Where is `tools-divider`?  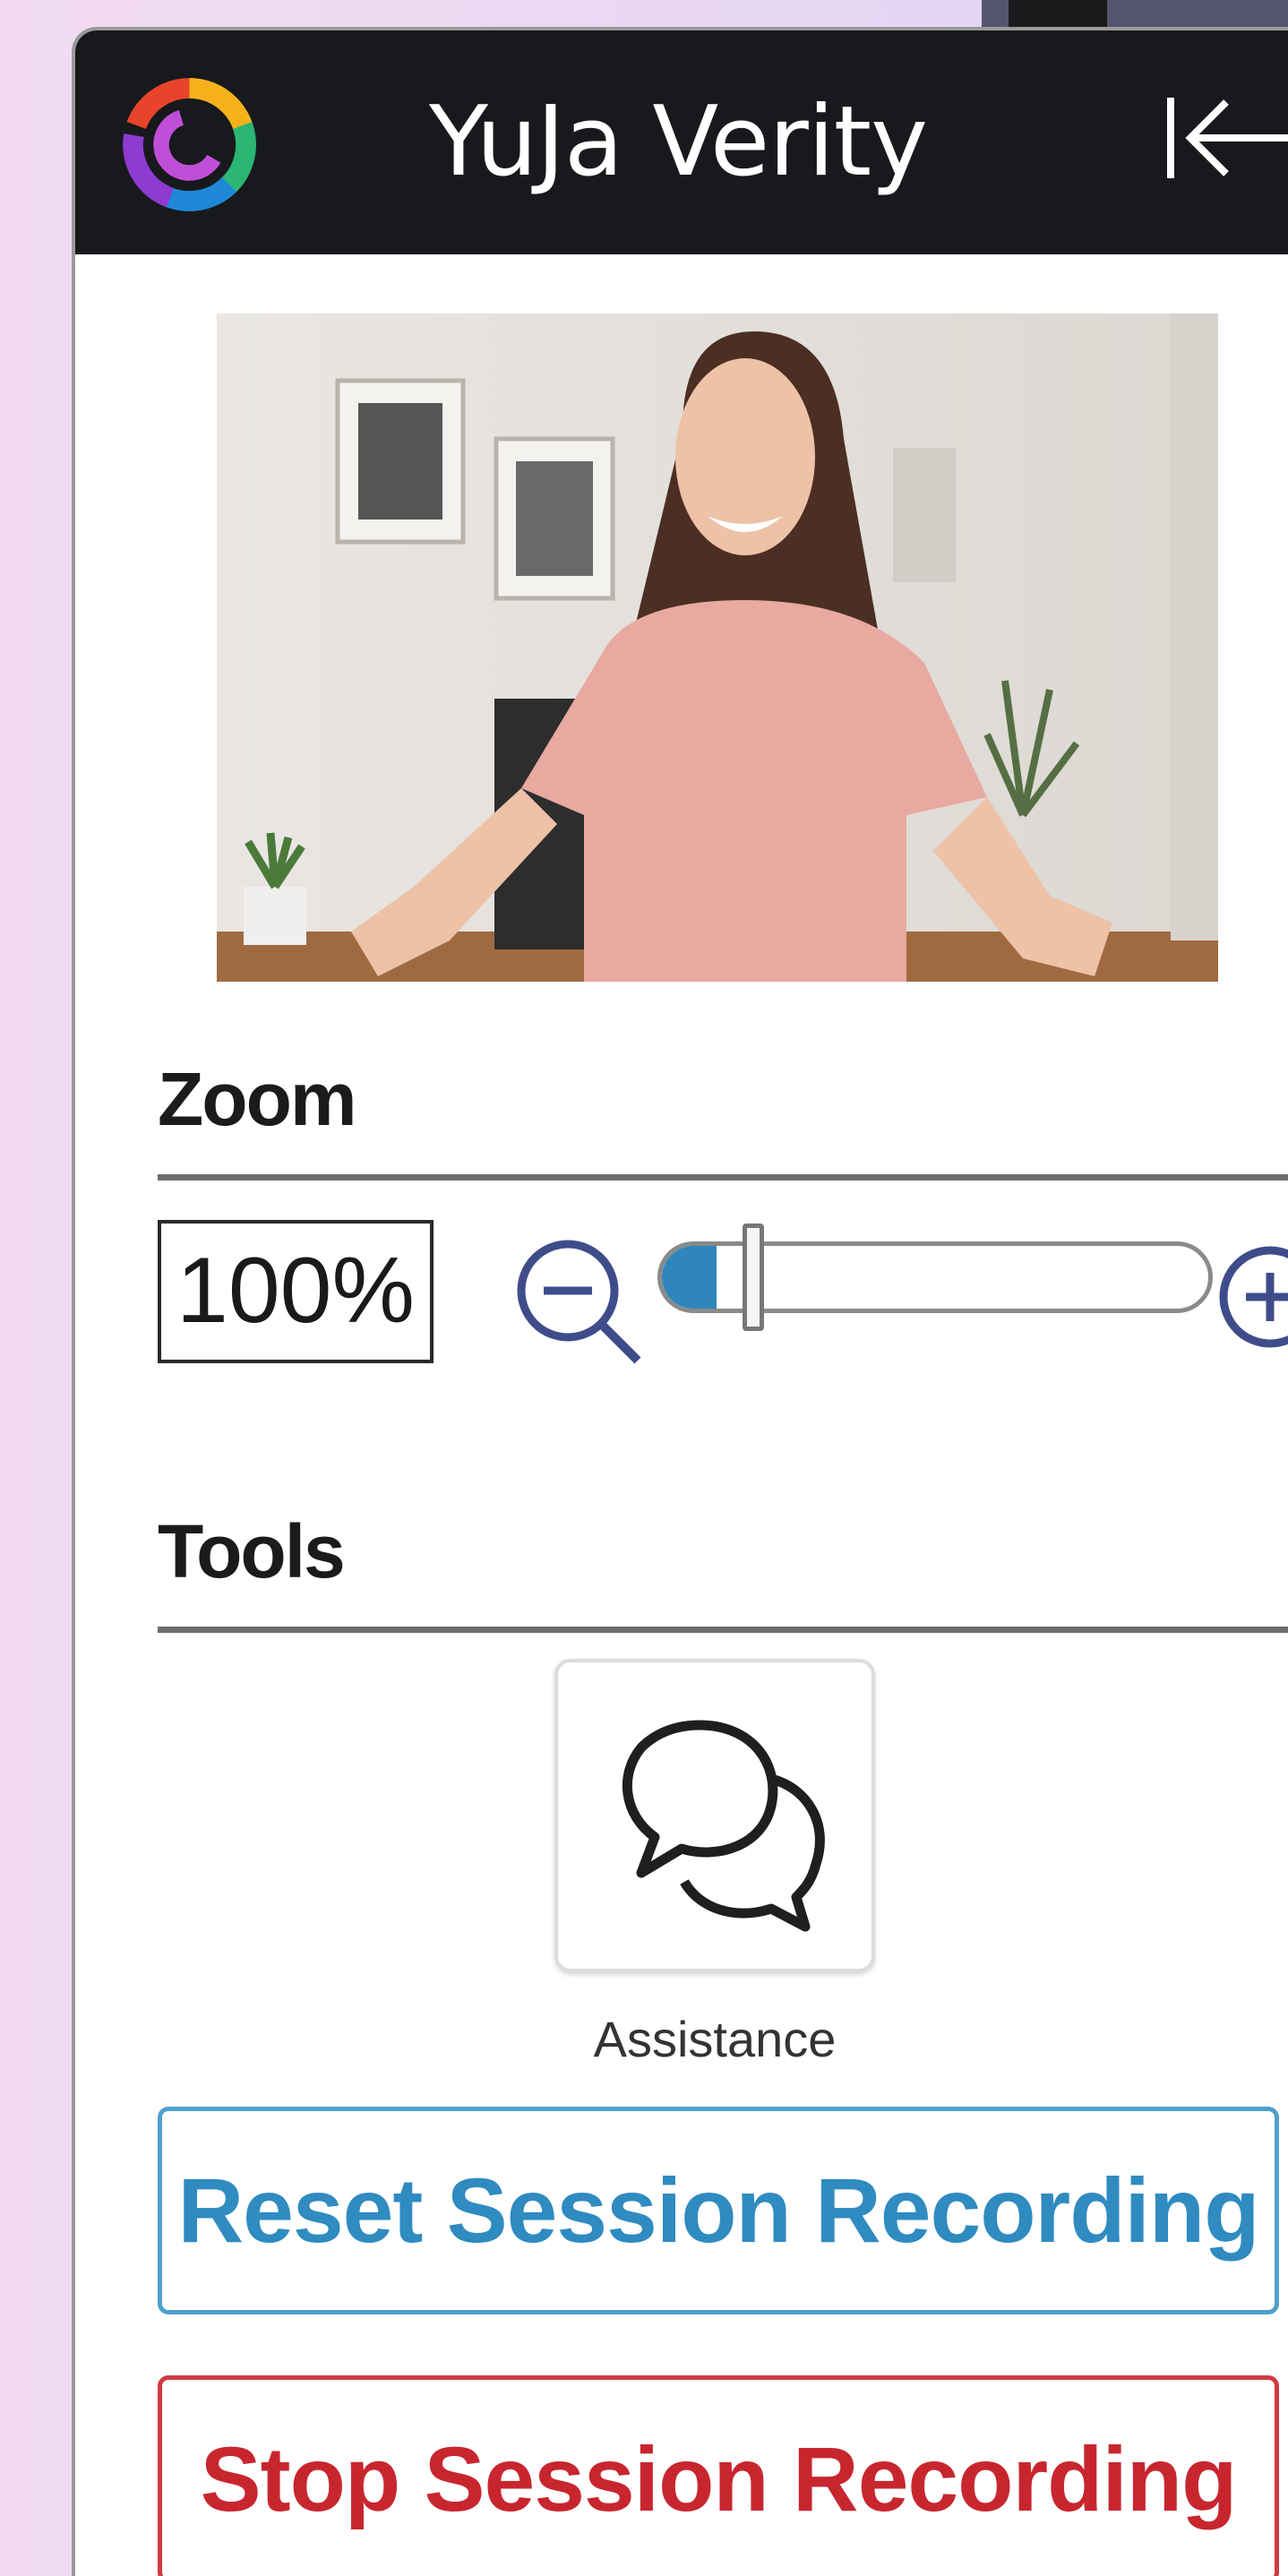 tools-divider is located at coordinates (723, 1630).